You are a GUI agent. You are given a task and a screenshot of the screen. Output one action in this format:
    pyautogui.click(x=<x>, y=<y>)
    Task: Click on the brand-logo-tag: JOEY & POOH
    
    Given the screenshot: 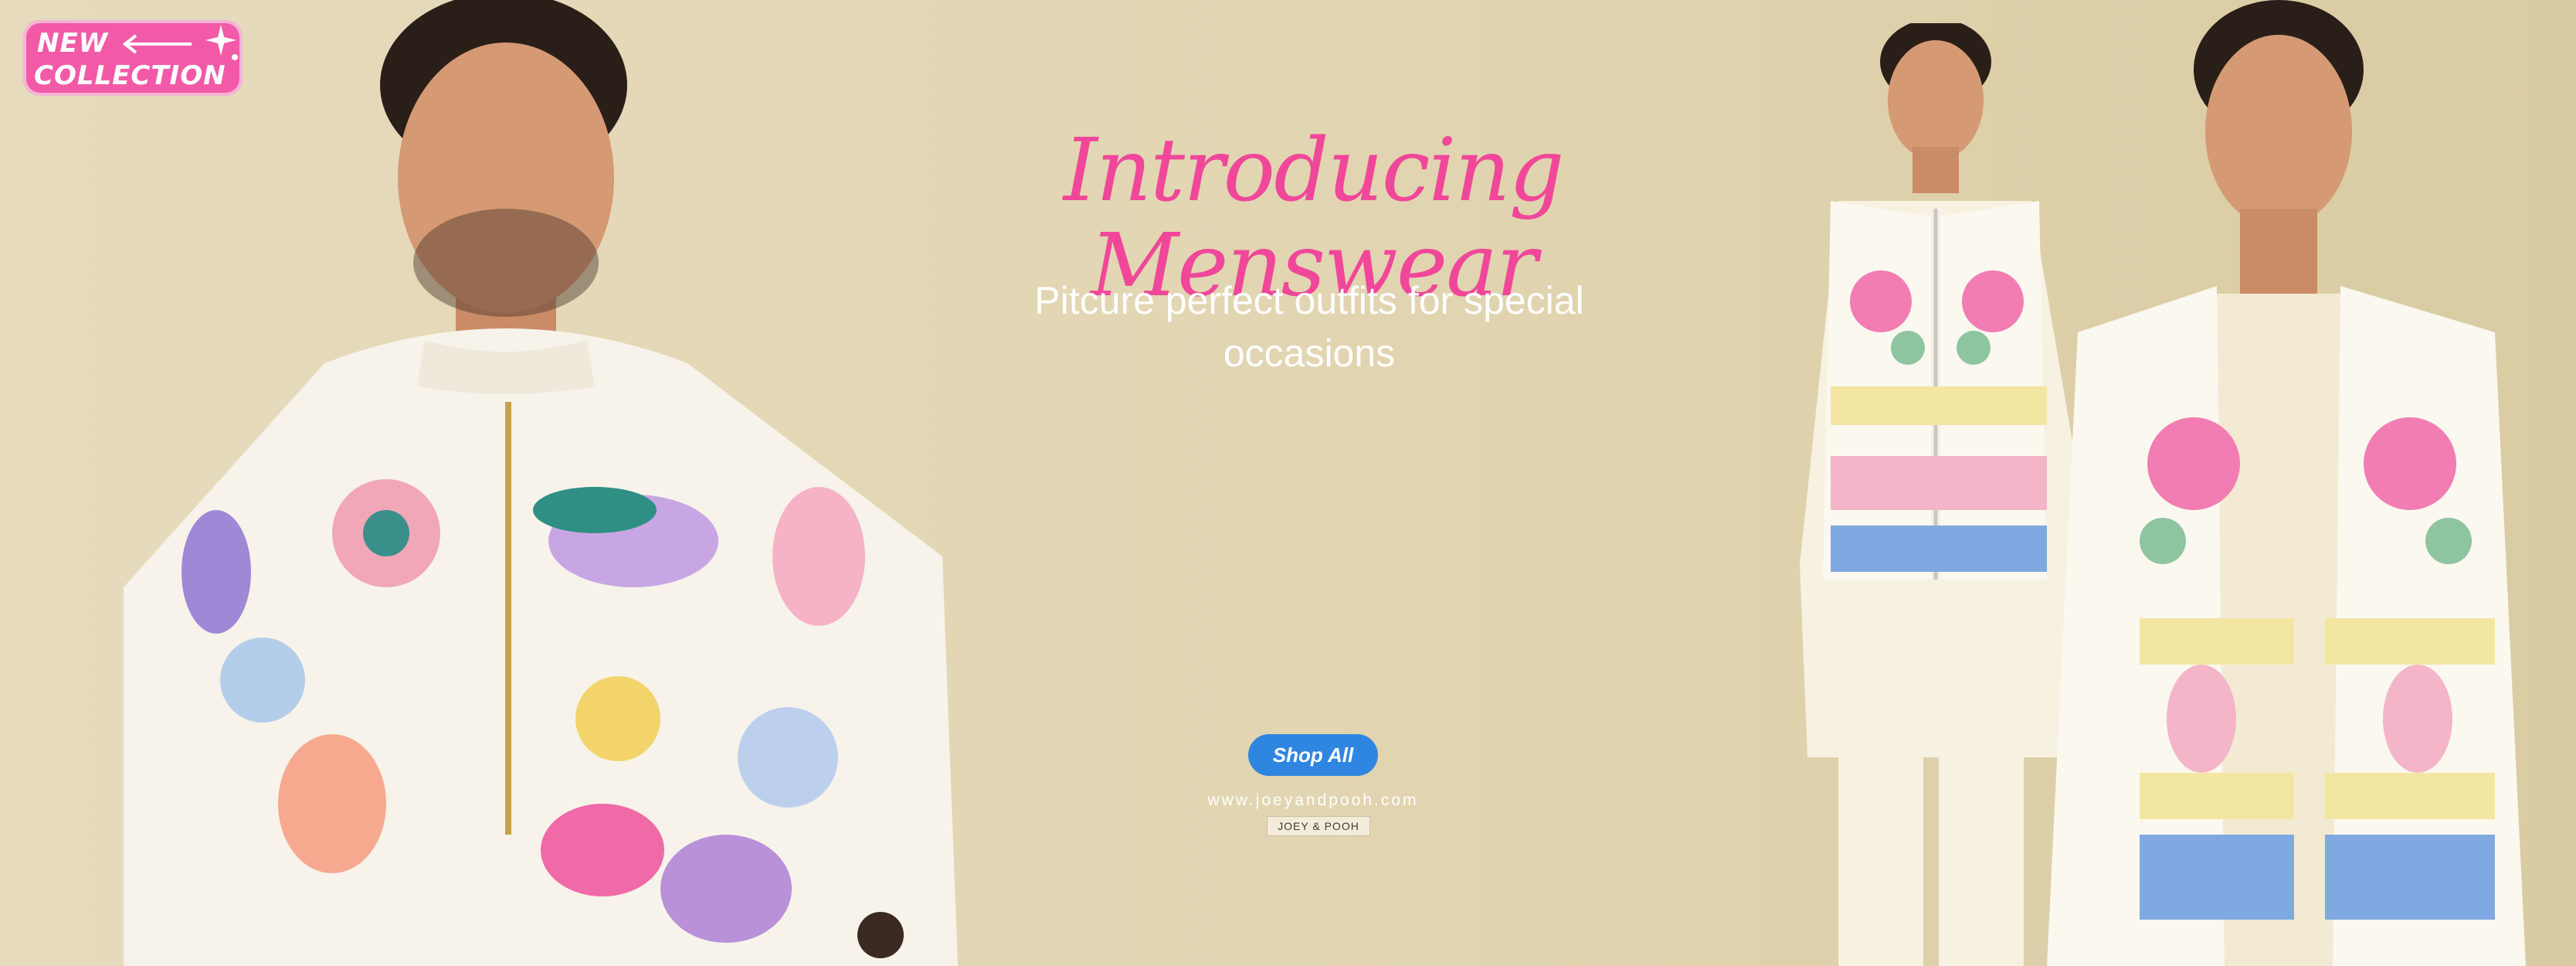 What is the action you would take?
    pyautogui.click(x=1319, y=826)
    